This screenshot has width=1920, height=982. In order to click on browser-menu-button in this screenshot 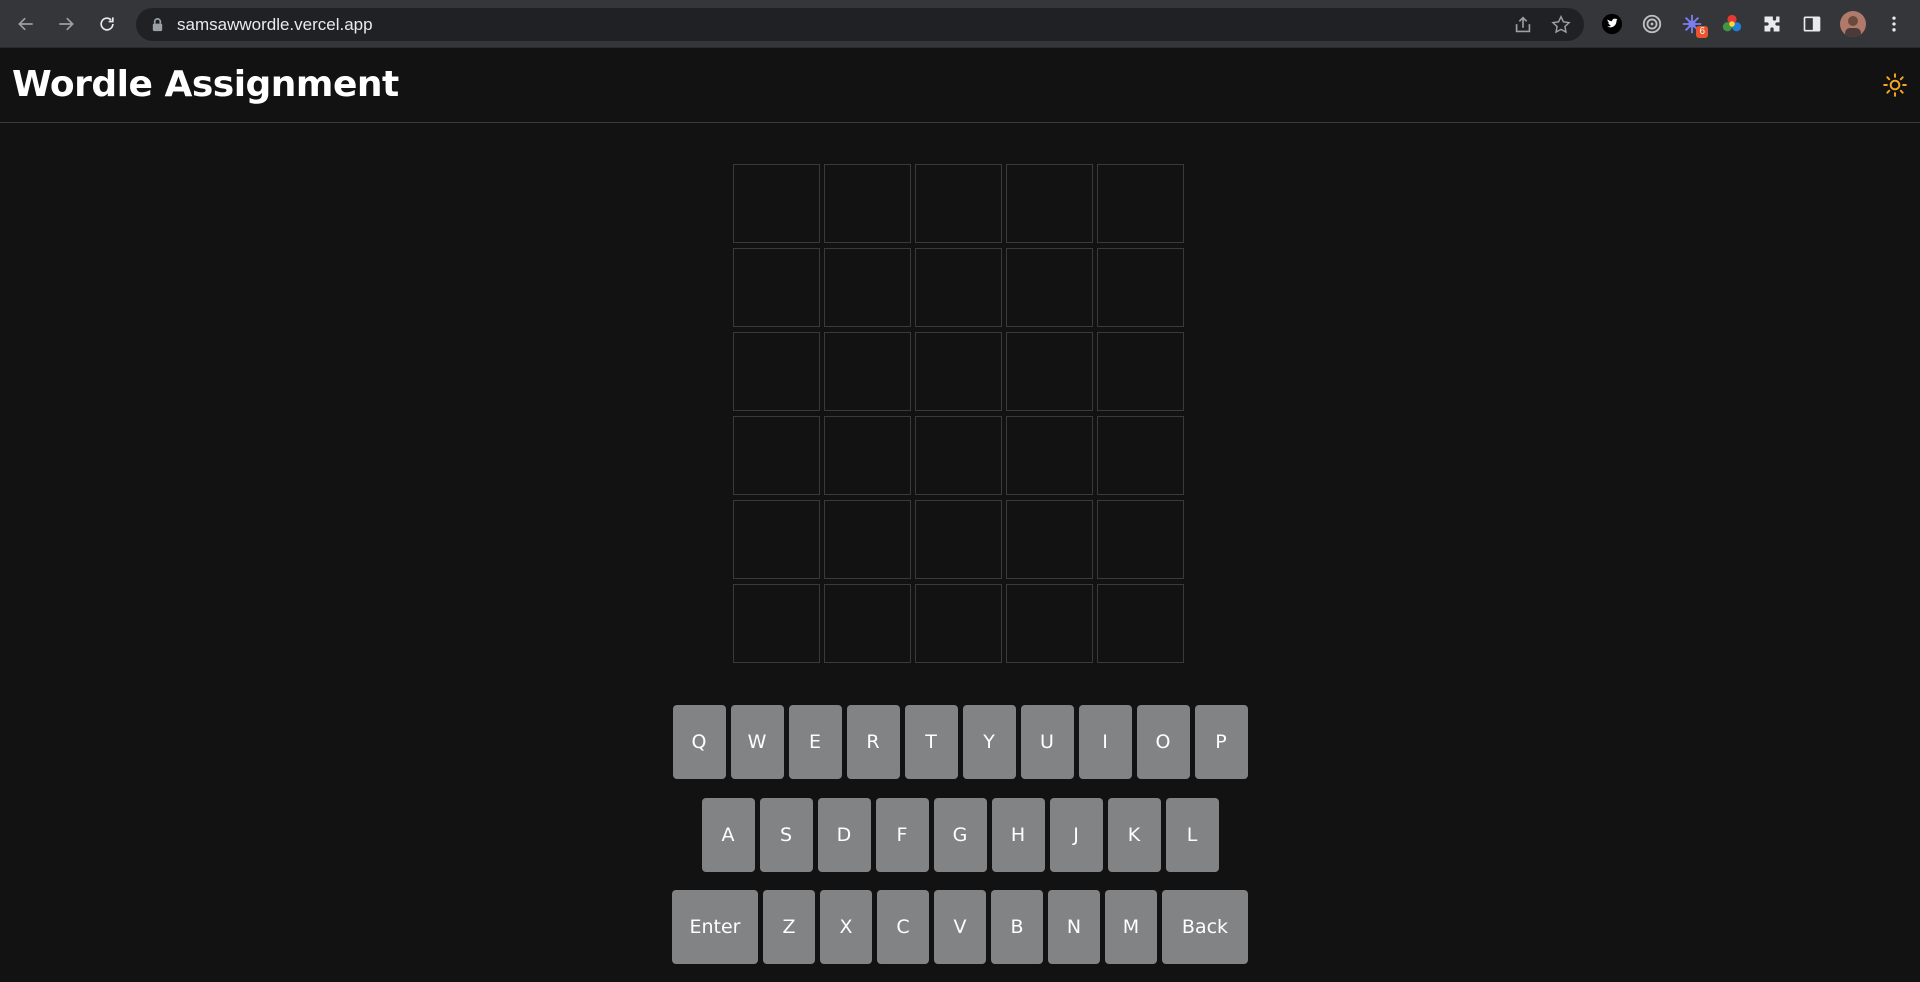, I will do `click(1894, 24)`.